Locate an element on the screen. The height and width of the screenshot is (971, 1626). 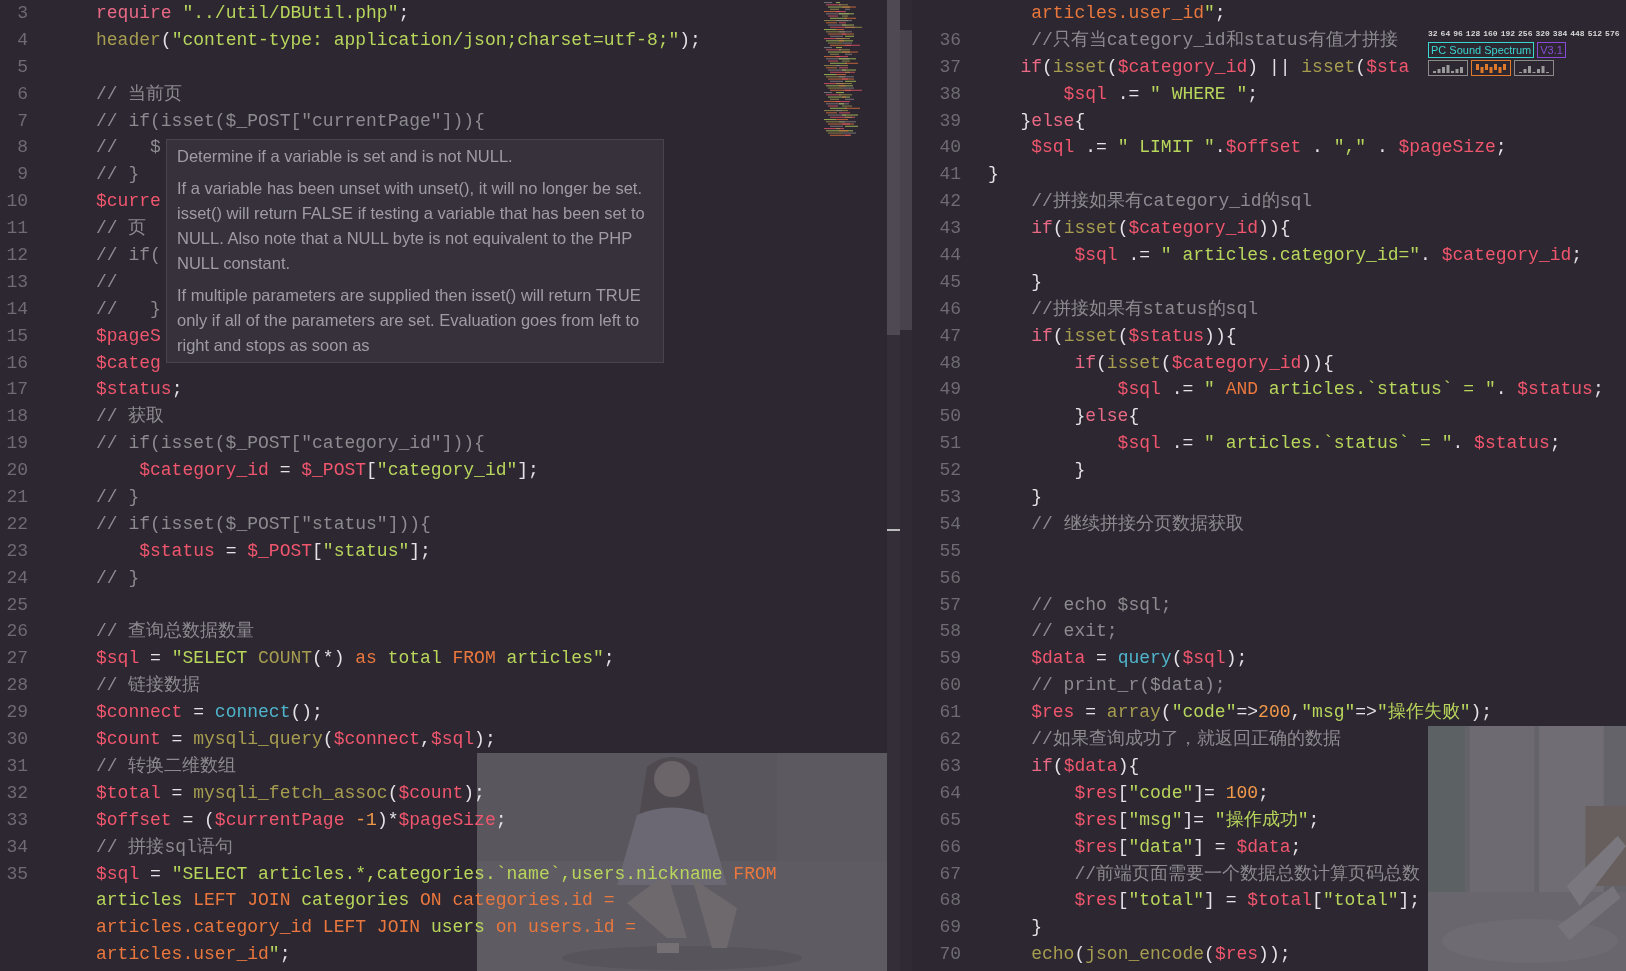
line-number: 18 is located at coordinates (17, 416).